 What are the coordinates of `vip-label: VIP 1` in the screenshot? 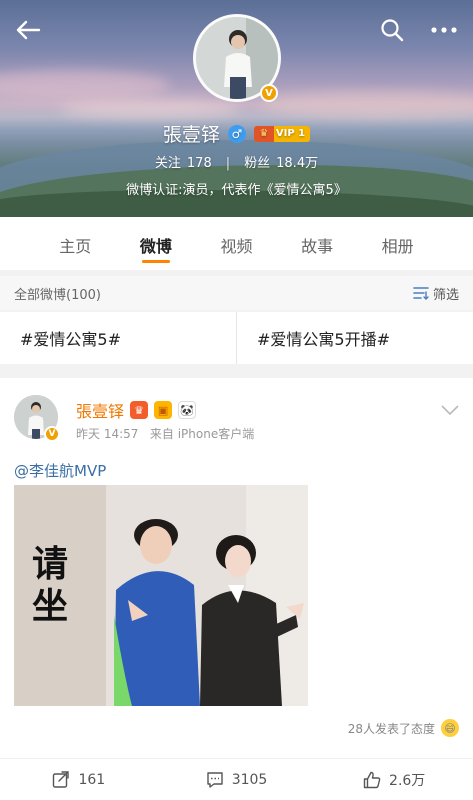 It's located at (290, 133).